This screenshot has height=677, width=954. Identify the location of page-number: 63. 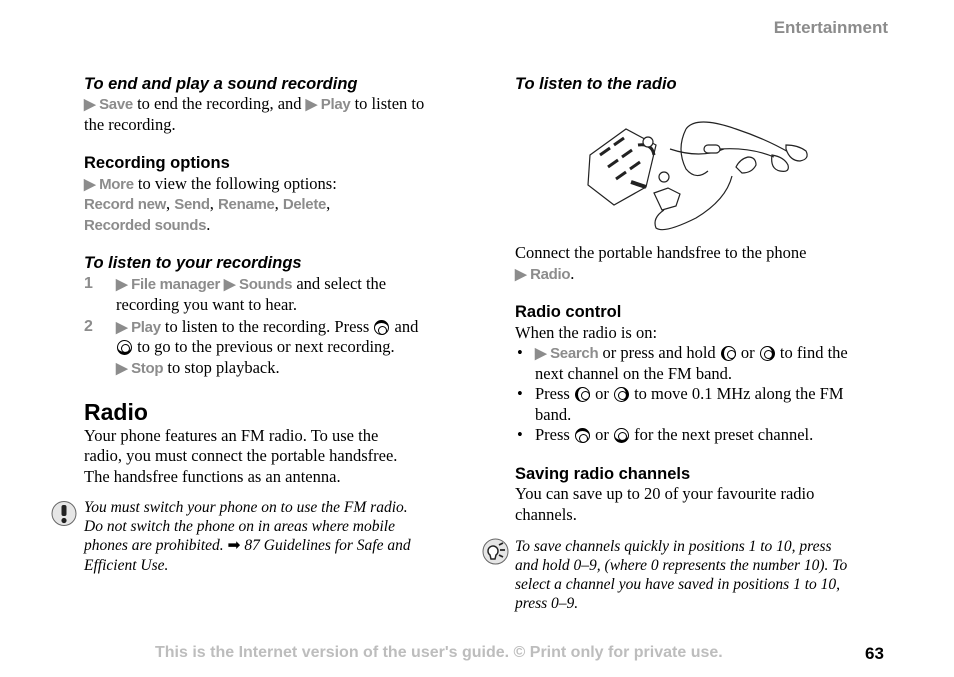
(874, 653).